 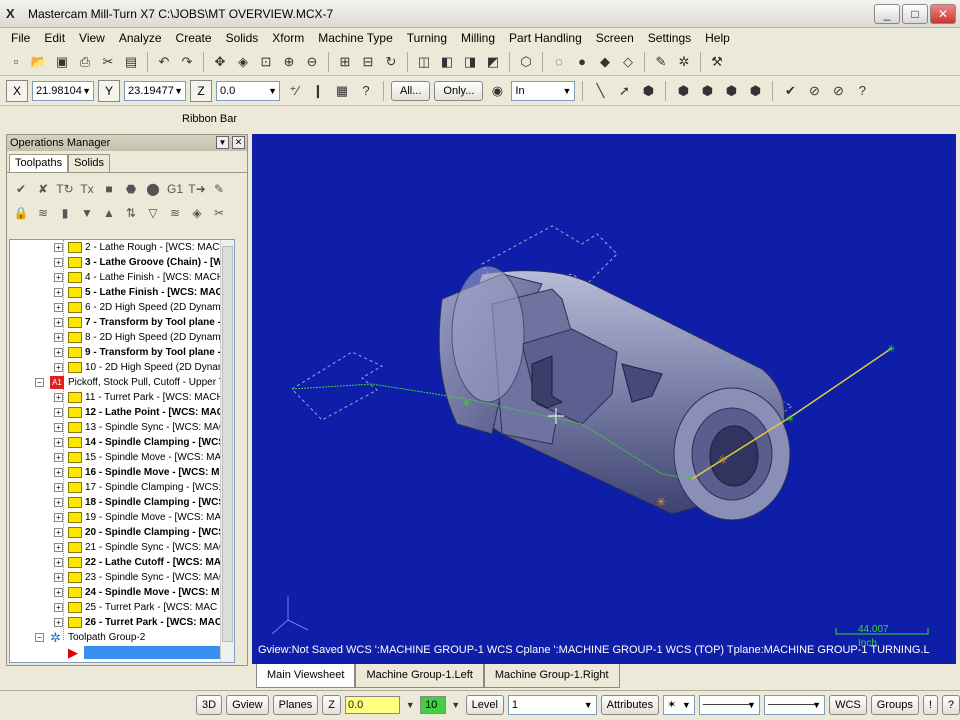 I want to click on display-options-icon: ◈, so click(x=197, y=213).